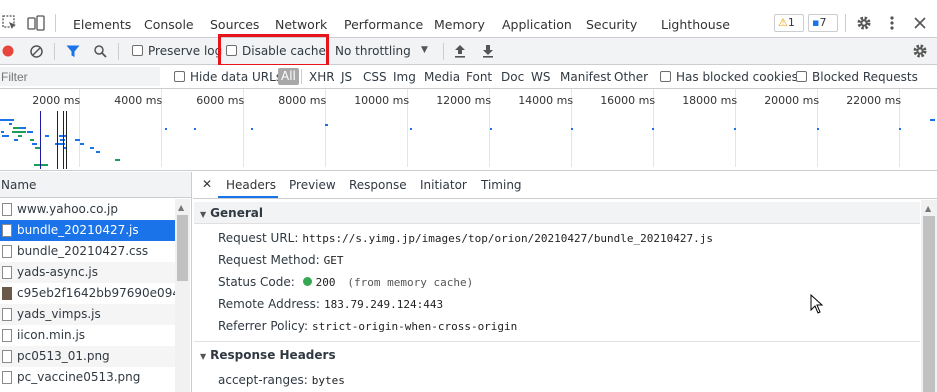 Image resolution: width=937 pixels, height=392 pixels. What do you see at coordinates (665, 76) in the screenshot?
I see `has-blocked-cookies-box` at bounding box center [665, 76].